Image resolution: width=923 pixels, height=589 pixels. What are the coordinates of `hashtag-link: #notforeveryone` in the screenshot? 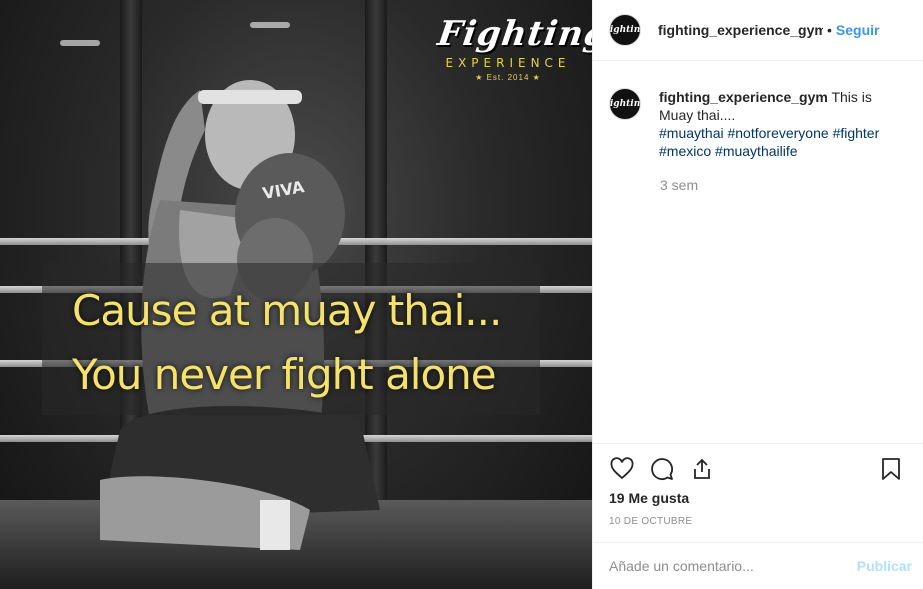 It's located at (777, 133).